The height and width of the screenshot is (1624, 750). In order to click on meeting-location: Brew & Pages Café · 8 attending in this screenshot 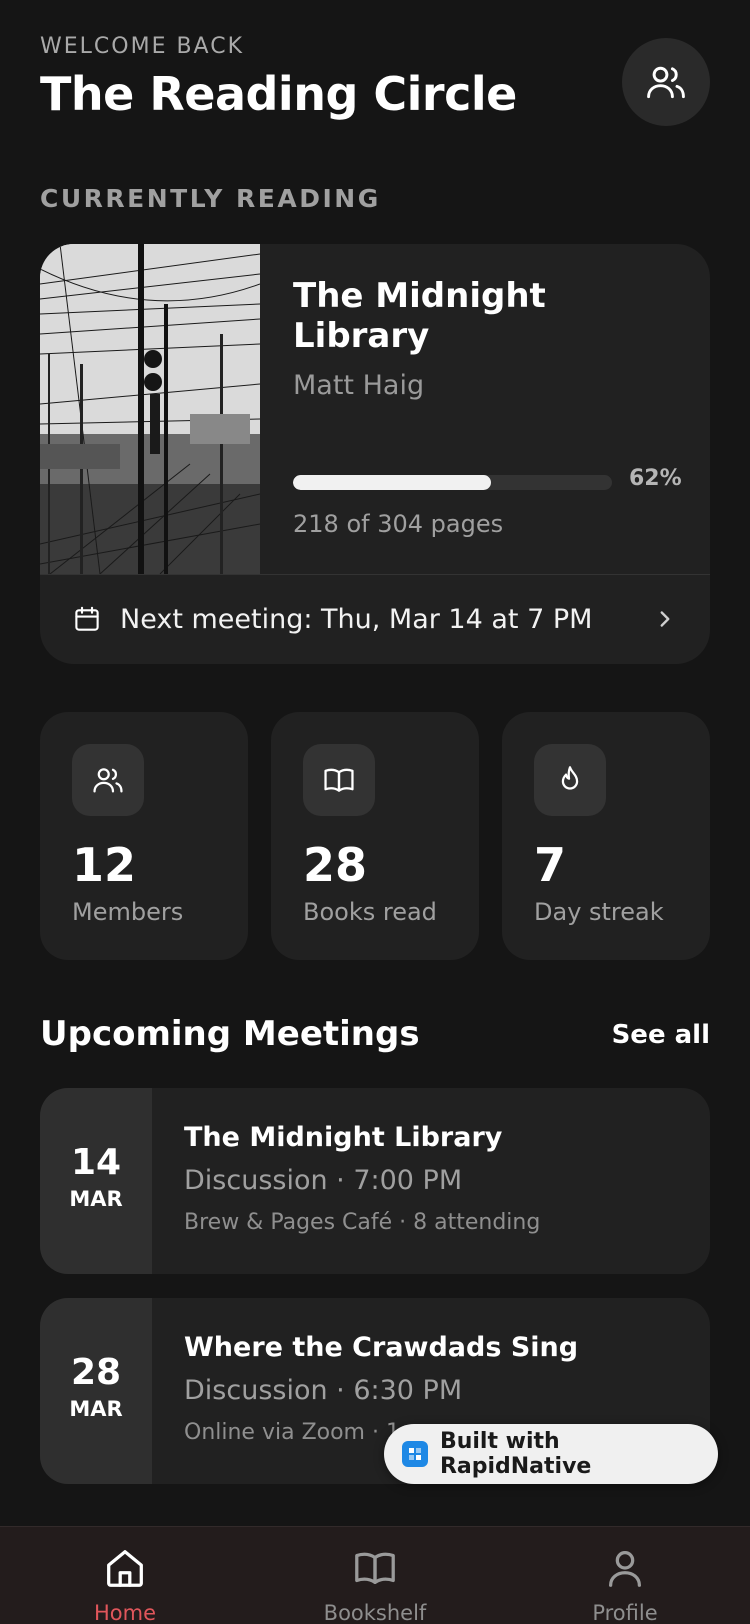, I will do `click(362, 1222)`.